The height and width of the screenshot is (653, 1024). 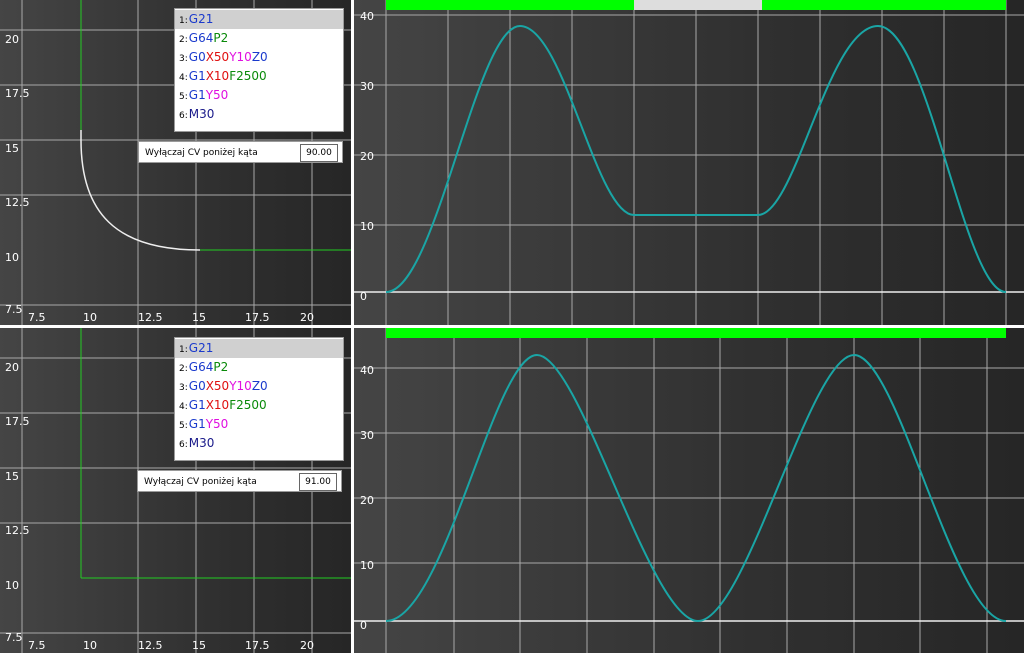 I want to click on cv-angle-setting: Wyłączaj CV poniżej kąta 90.00, so click(x=240, y=152).